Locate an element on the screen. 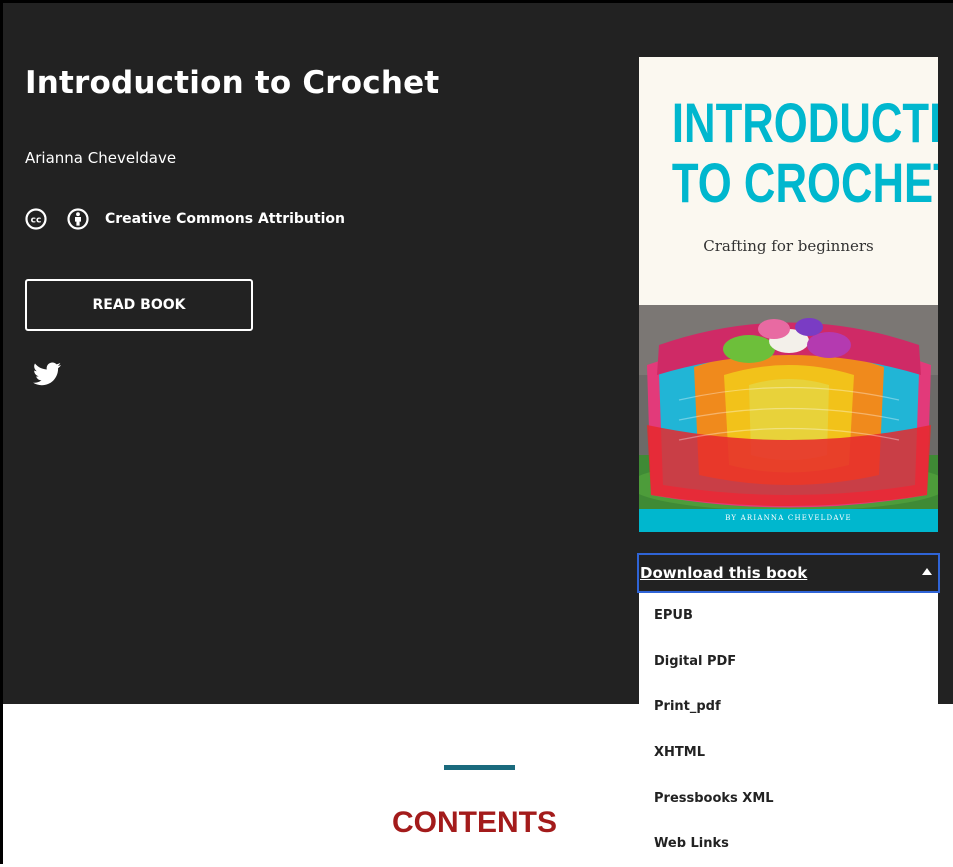 Image resolution: width=953 pixels, height=867 pixels. download-option-digital-pdf: Digital PDF is located at coordinates (788, 662).